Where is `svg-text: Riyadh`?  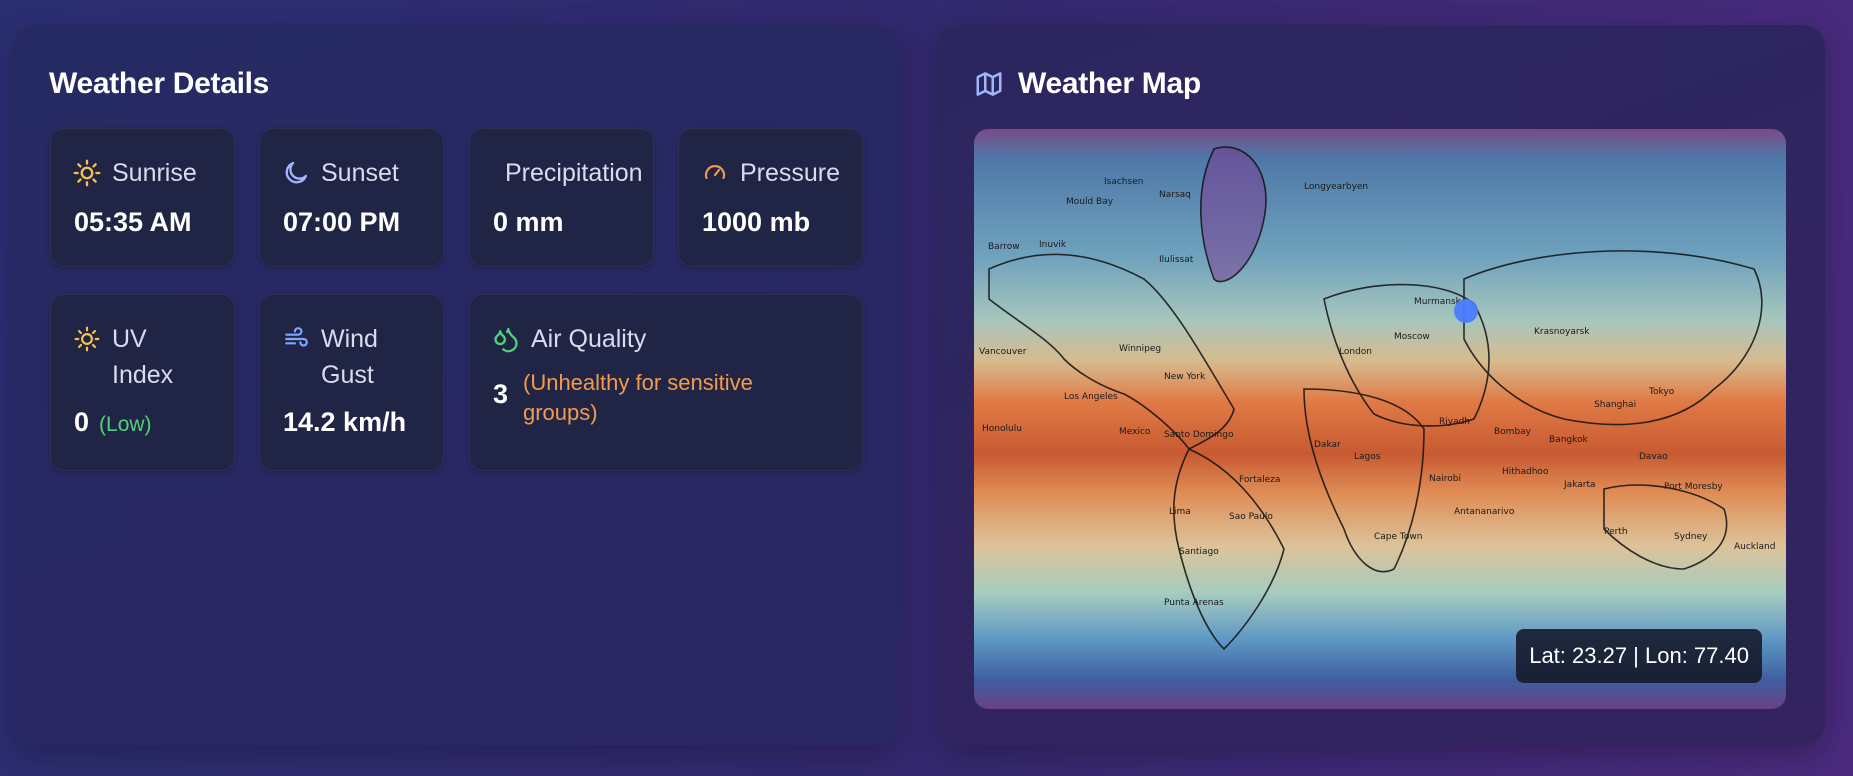 svg-text: Riyadh is located at coordinates (1454, 422).